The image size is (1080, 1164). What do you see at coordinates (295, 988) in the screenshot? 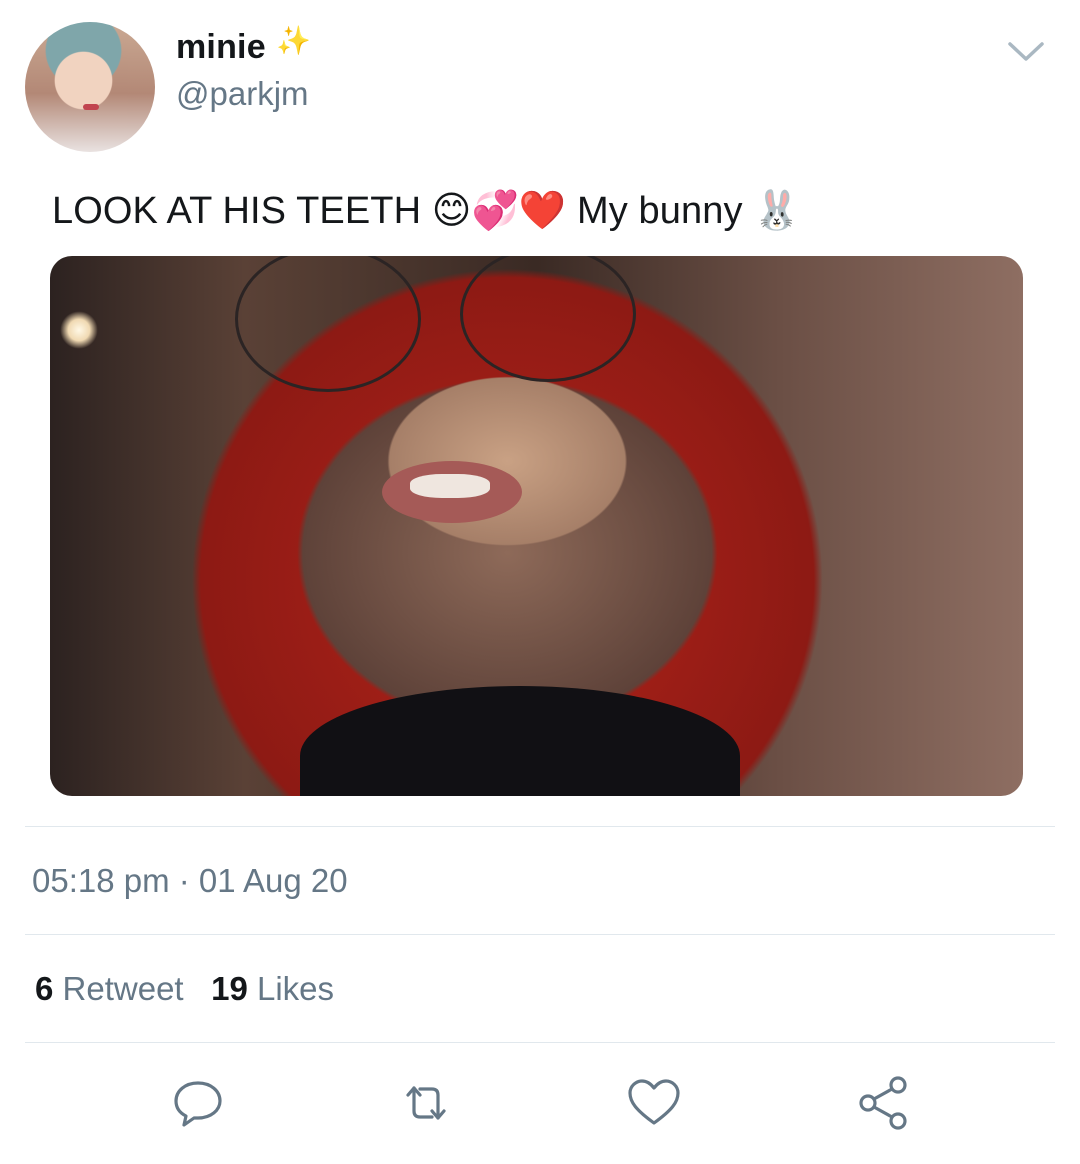
I see `likes-label: Likes` at bounding box center [295, 988].